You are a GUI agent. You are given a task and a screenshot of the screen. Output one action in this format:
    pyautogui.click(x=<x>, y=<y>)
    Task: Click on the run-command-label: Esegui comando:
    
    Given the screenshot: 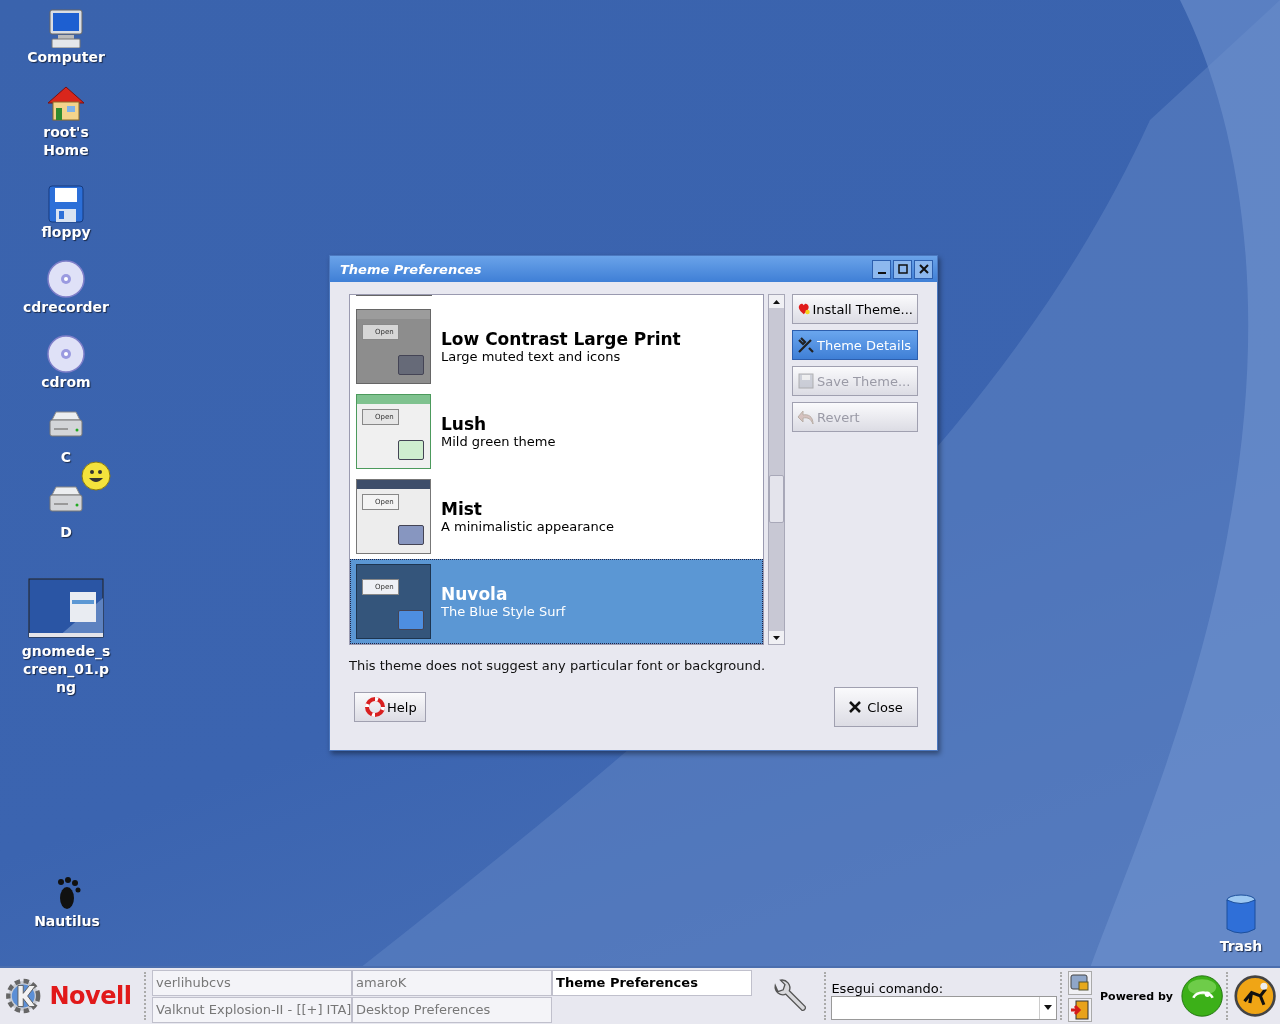 What is the action you would take?
    pyautogui.click(x=888, y=988)
    